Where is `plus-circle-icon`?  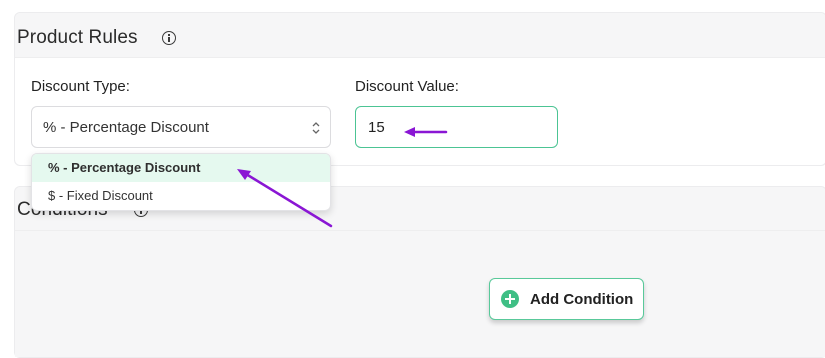 plus-circle-icon is located at coordinates (510, 299).